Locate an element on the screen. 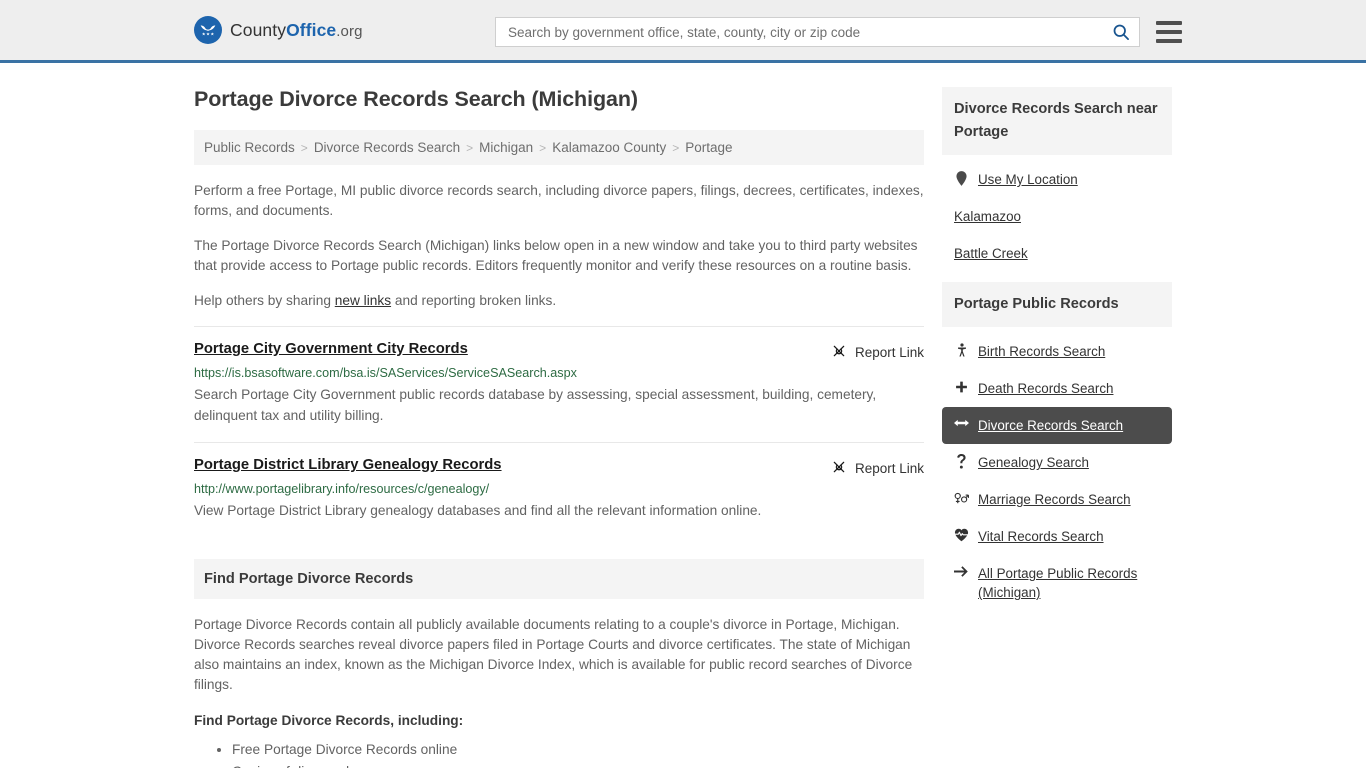 The width and height of the screenshot is (1366, 768). logo-text-tld: .org is located at coordinates (349, 31).